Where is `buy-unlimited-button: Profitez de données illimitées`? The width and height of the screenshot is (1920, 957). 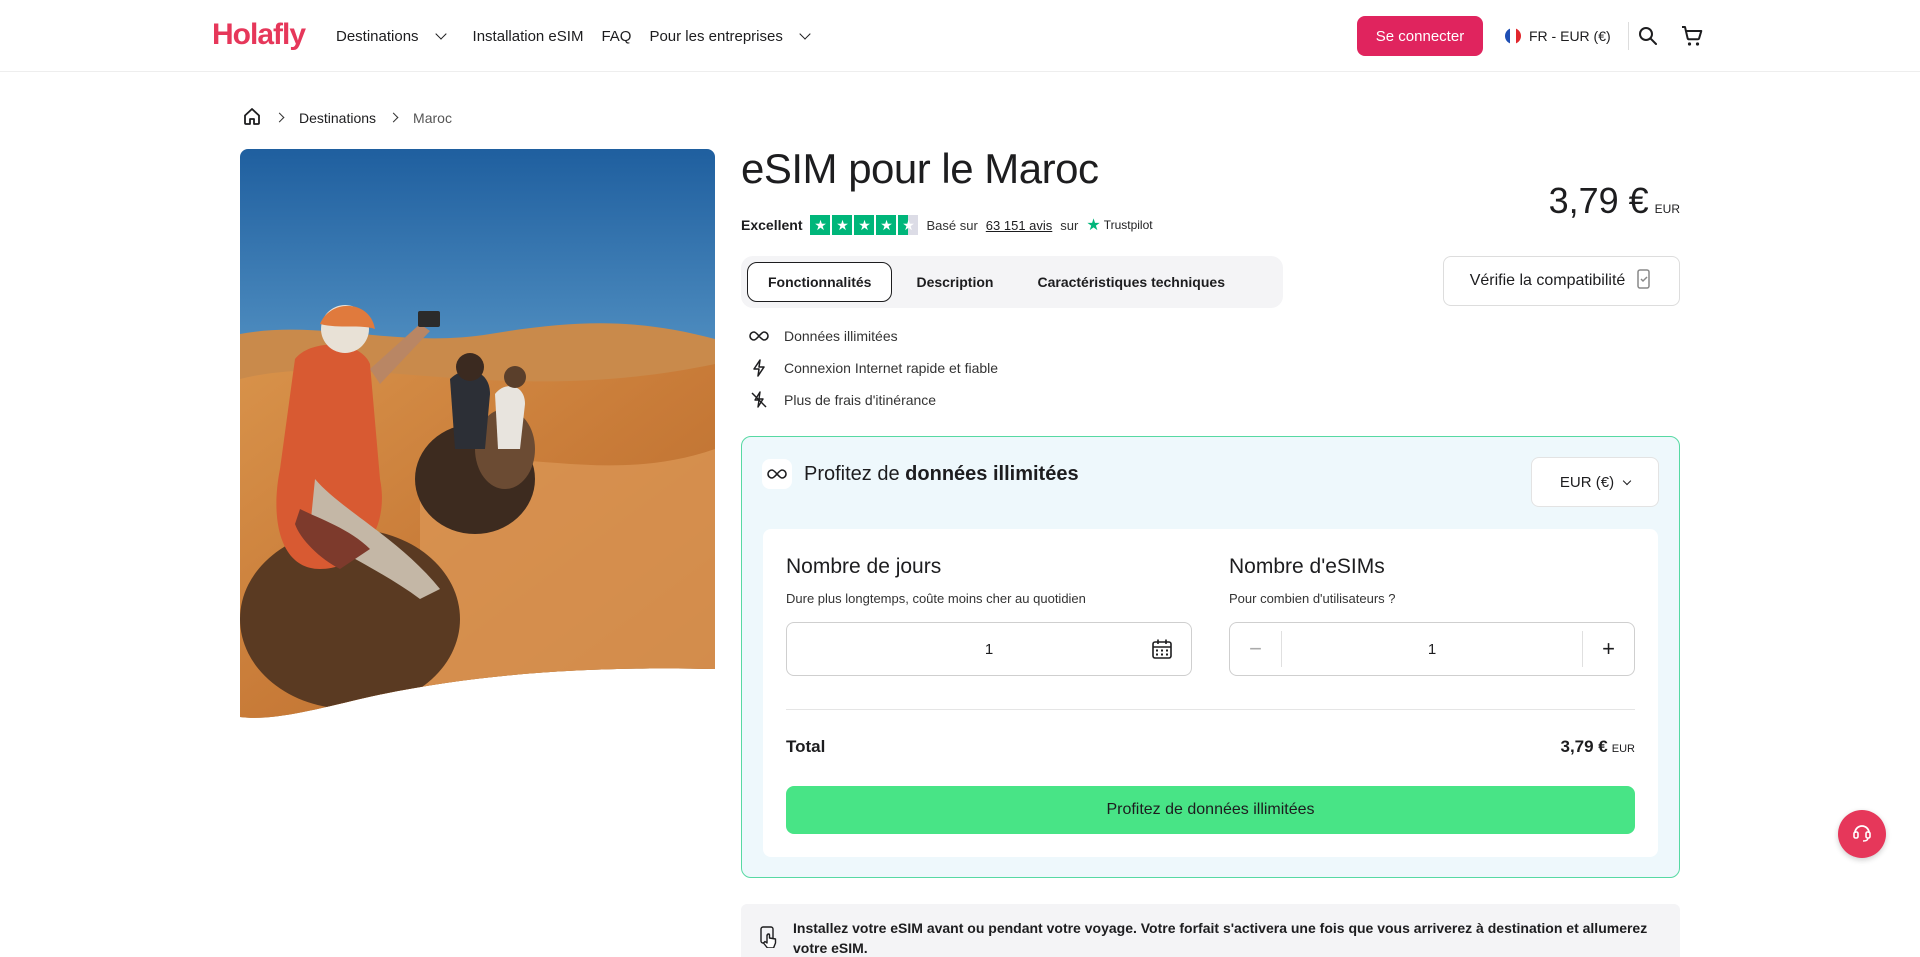
buy-unlimited-button: Profitez de données illimitées is located at coordinates (1210, 810).